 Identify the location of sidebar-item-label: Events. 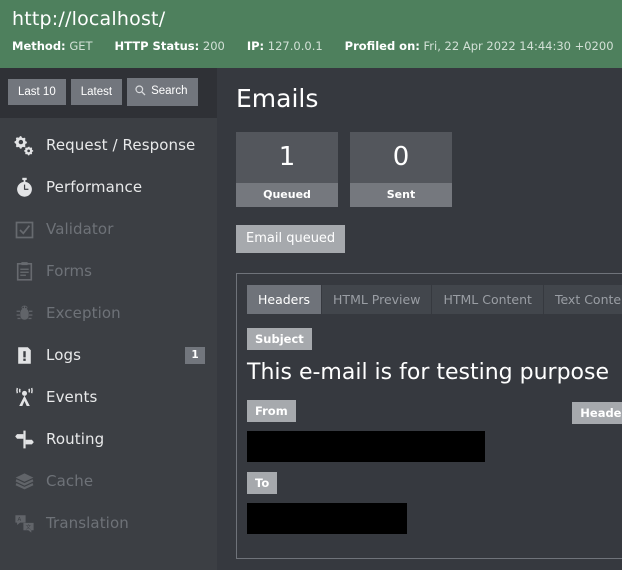
(72, 397).